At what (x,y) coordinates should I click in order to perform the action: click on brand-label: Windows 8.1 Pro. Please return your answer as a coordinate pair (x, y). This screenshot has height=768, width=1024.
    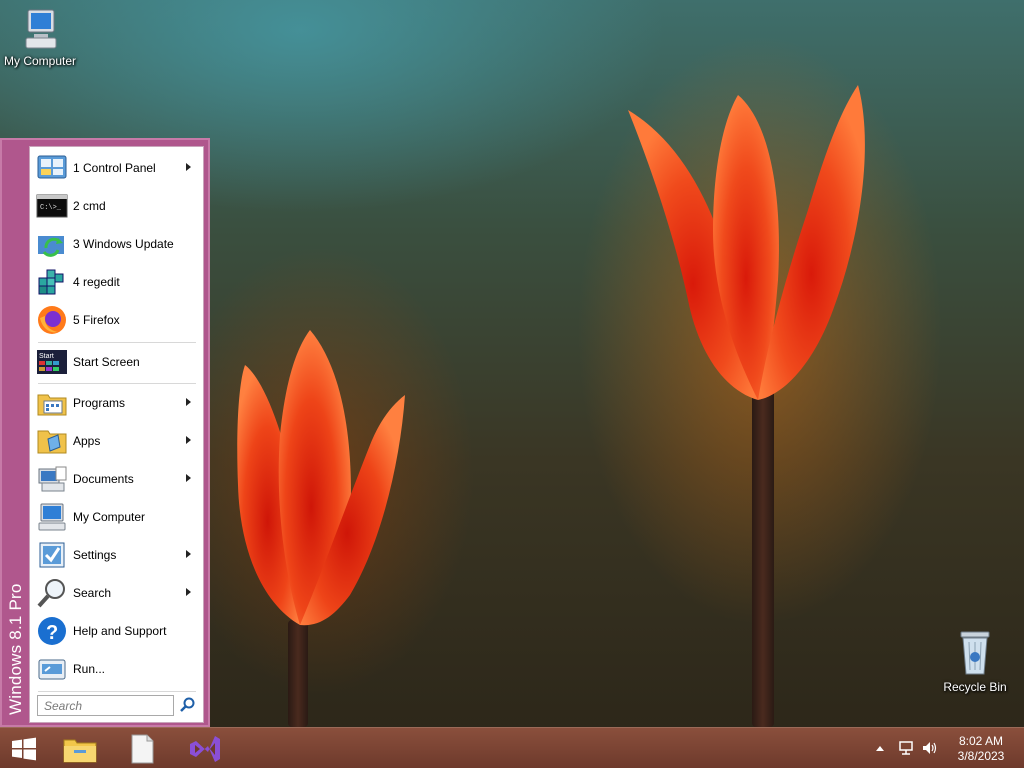
    Looking at the image, I should click on (15, 649).